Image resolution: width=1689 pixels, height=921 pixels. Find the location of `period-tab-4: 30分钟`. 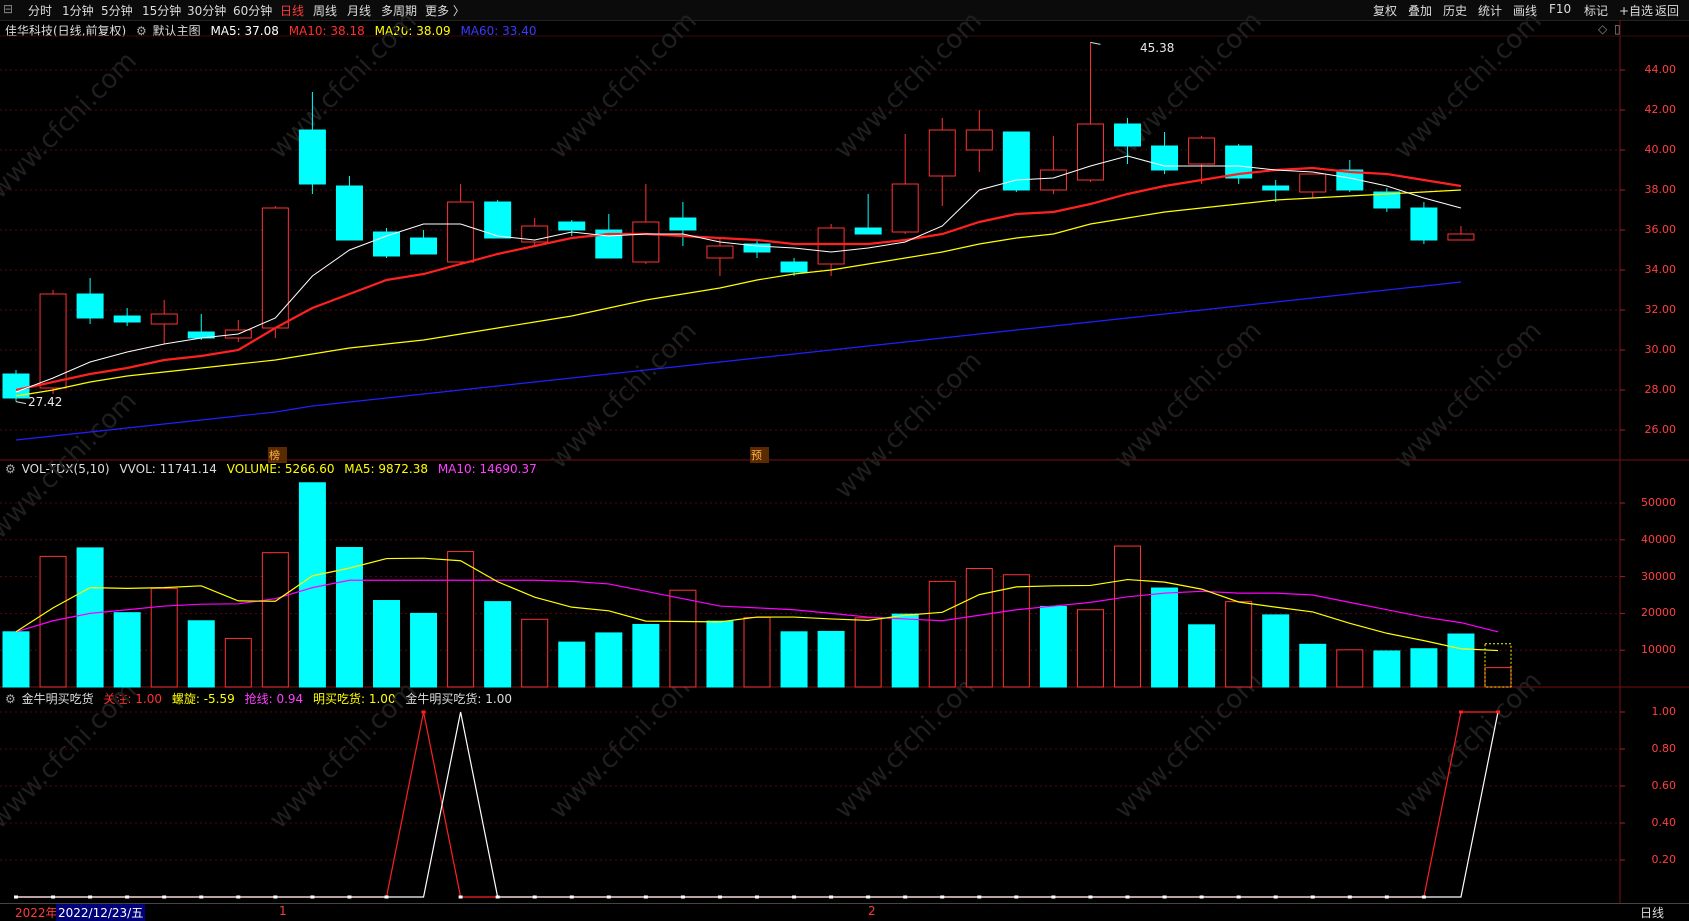

period-tab-4: 30分钟 is located at coordinates (206, 10).